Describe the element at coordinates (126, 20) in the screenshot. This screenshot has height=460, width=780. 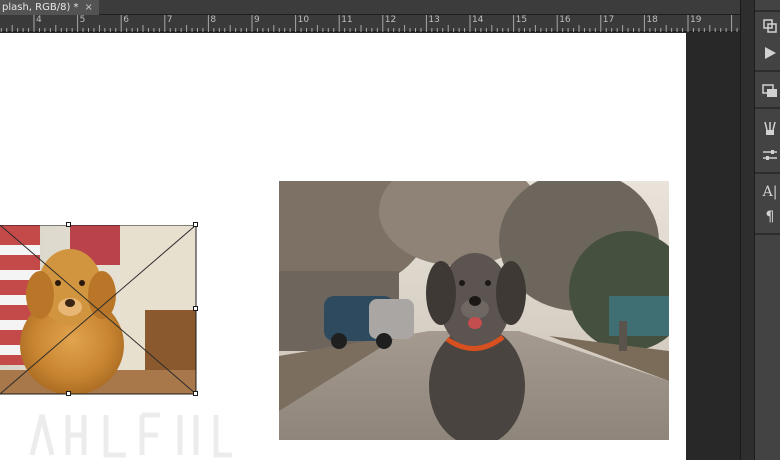
I see `ruler-label: 6` at that location.